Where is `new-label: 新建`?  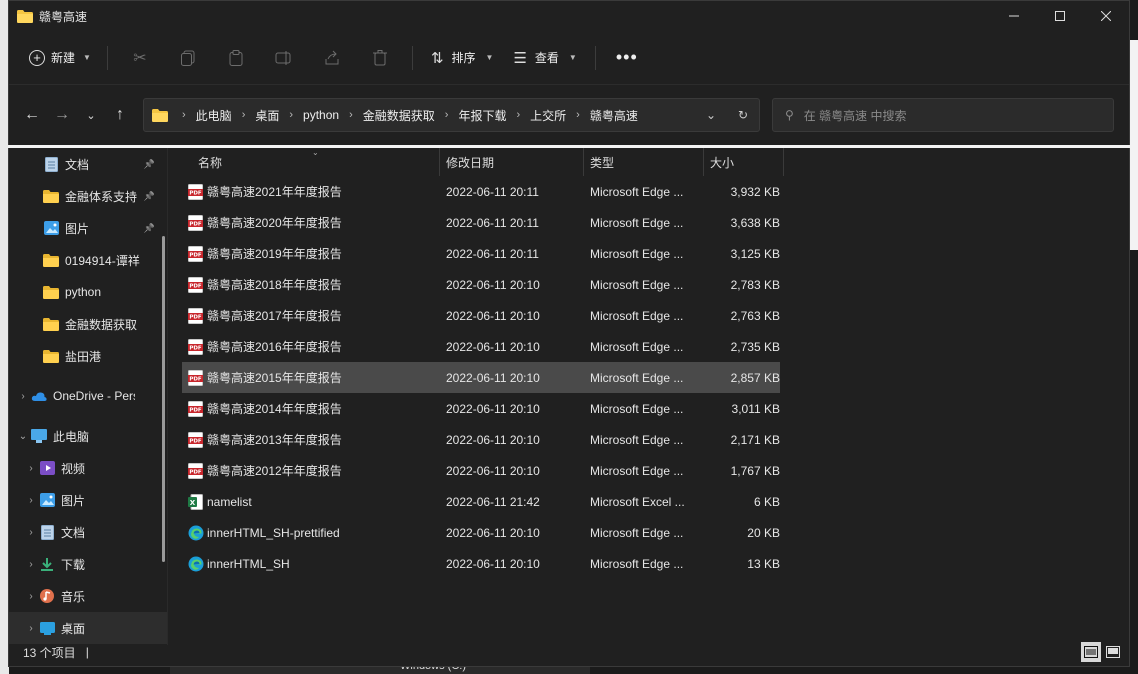
new-label: 新建 is located at coordinates (63, 58).